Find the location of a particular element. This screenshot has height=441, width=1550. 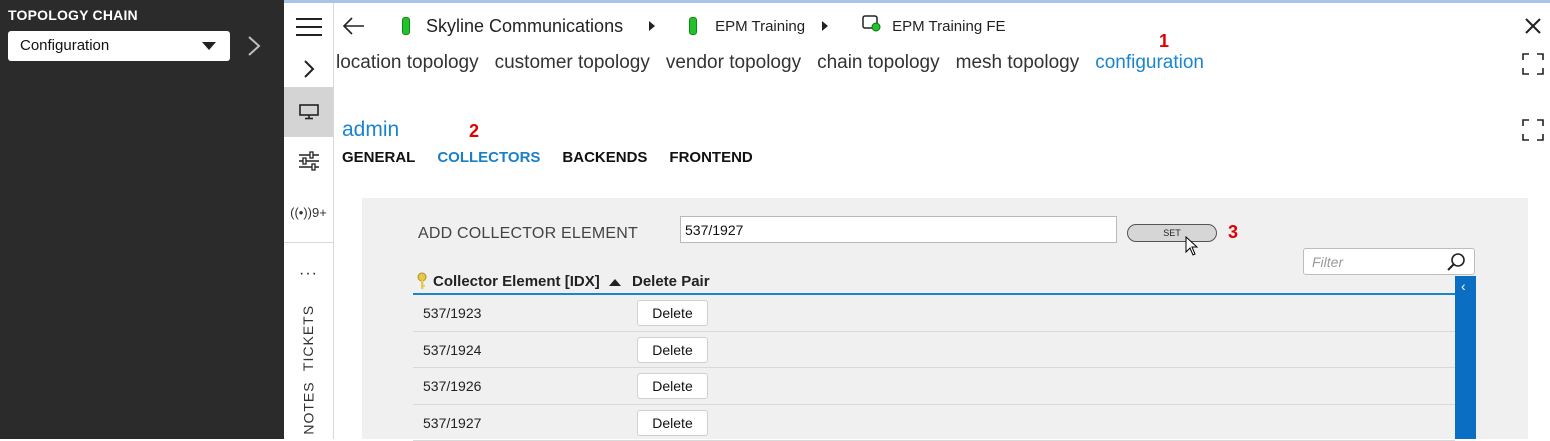

rail-divider is located at coordinates (308, 242).